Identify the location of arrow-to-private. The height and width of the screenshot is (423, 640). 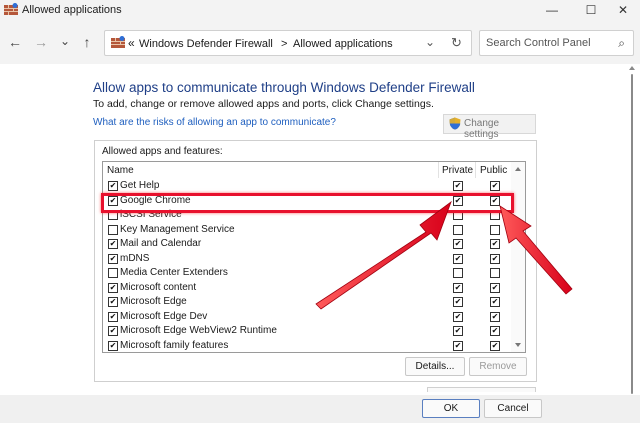
(383, 255).